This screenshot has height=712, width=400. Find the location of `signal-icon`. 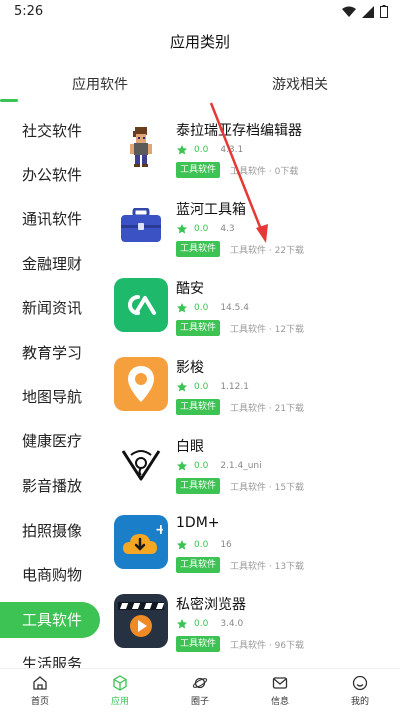

signal-icon is located at coordinates (368, 11).